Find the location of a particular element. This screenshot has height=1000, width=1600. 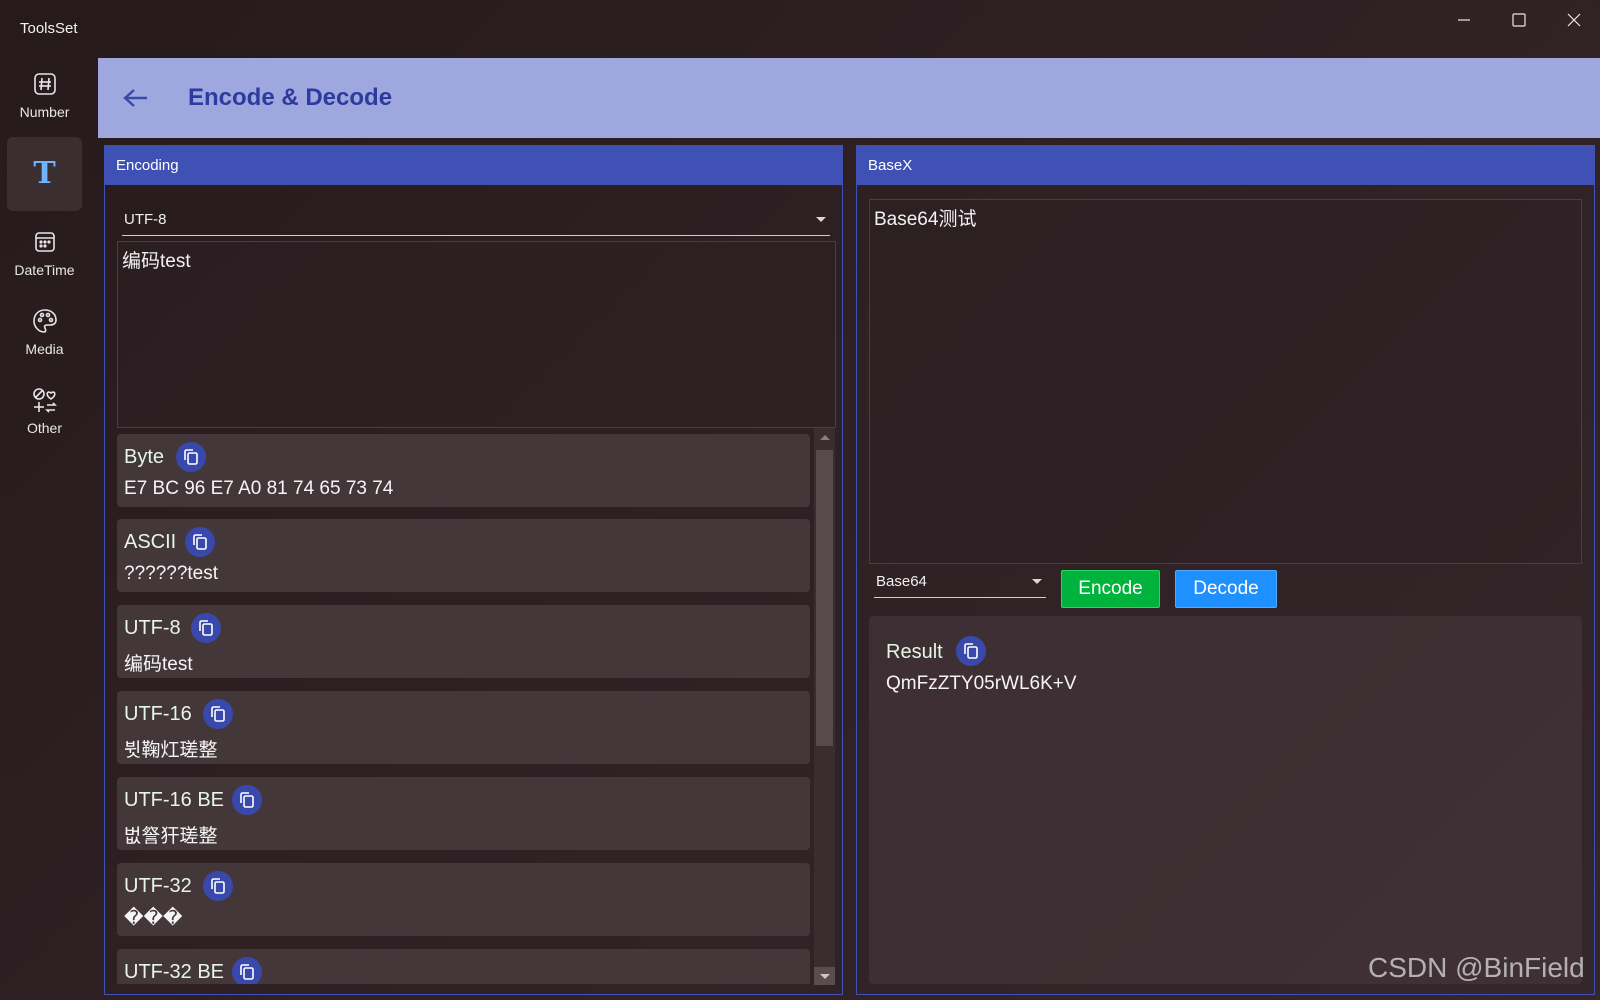

sidebar-item-text: T is located at coordinates (44, 174).